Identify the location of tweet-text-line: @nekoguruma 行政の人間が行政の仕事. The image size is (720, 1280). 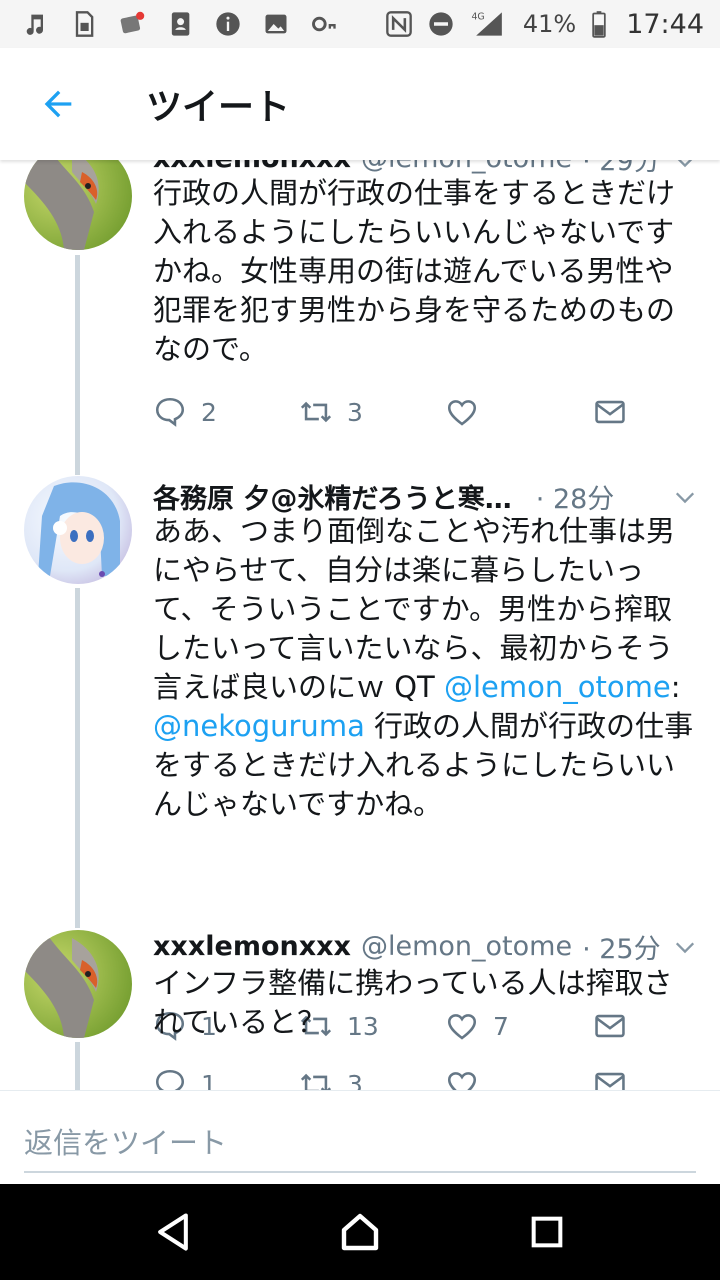
(427, 726).